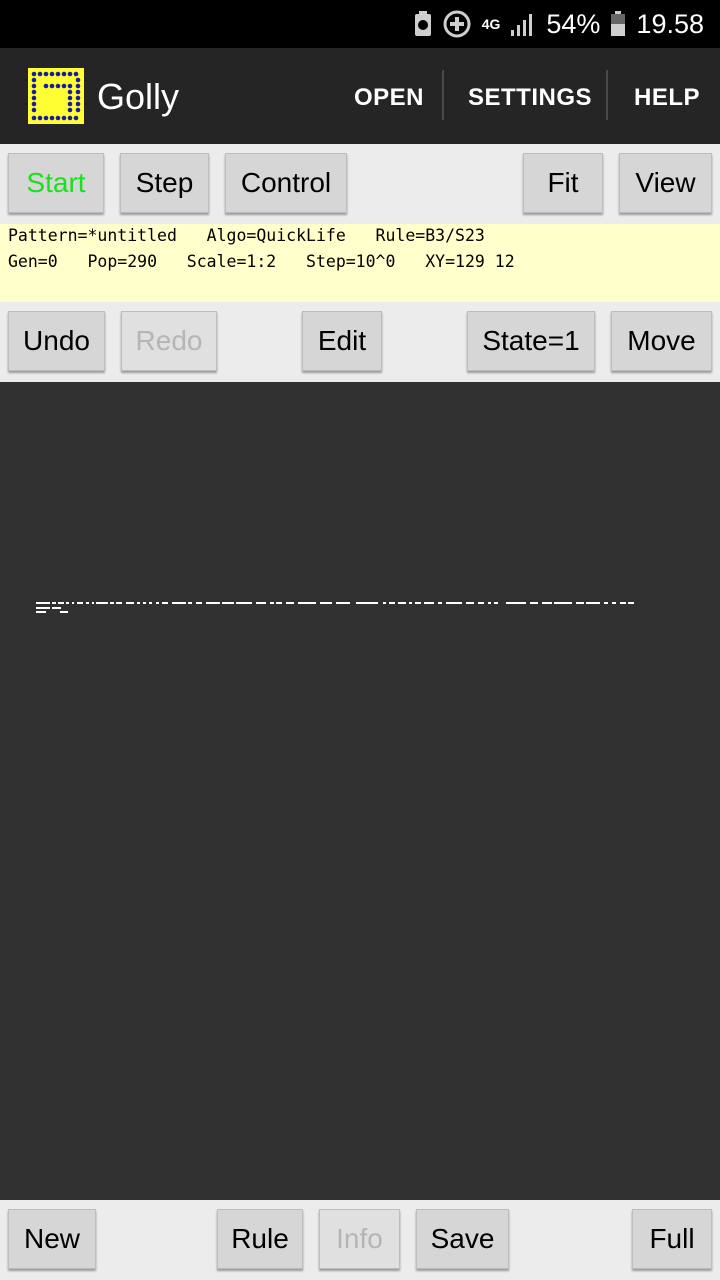  What do you see at coordinates (618, 23) in the screenshot?
I see `battery-icon` at bounding box center [618, 23].